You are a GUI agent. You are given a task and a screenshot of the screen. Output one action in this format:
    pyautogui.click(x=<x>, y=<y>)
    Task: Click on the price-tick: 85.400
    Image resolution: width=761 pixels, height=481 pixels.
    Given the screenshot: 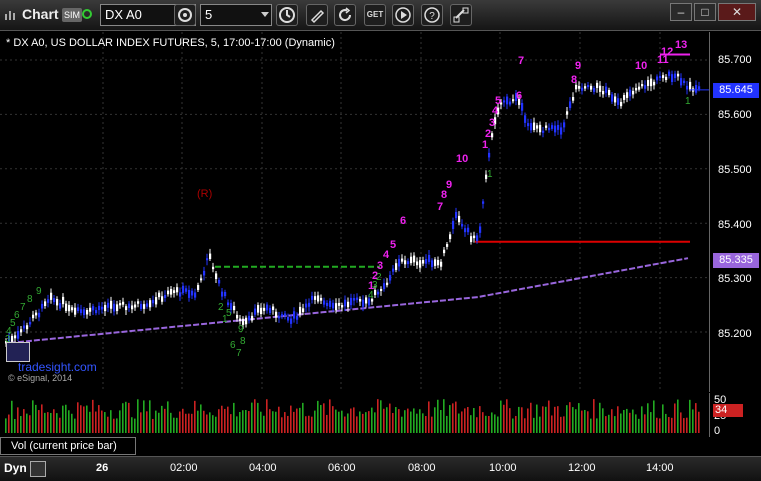 What is the action you would take?
    pyautogui.click(x=735, y=225)
    